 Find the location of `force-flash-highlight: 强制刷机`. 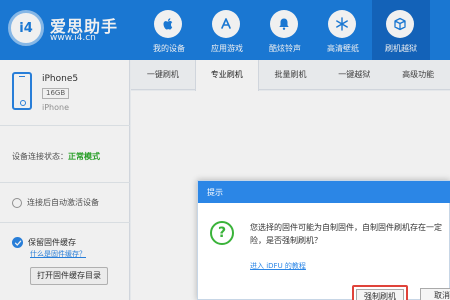

force-flash-highlight: 强制刷机 is located at coordinates (380, 292).